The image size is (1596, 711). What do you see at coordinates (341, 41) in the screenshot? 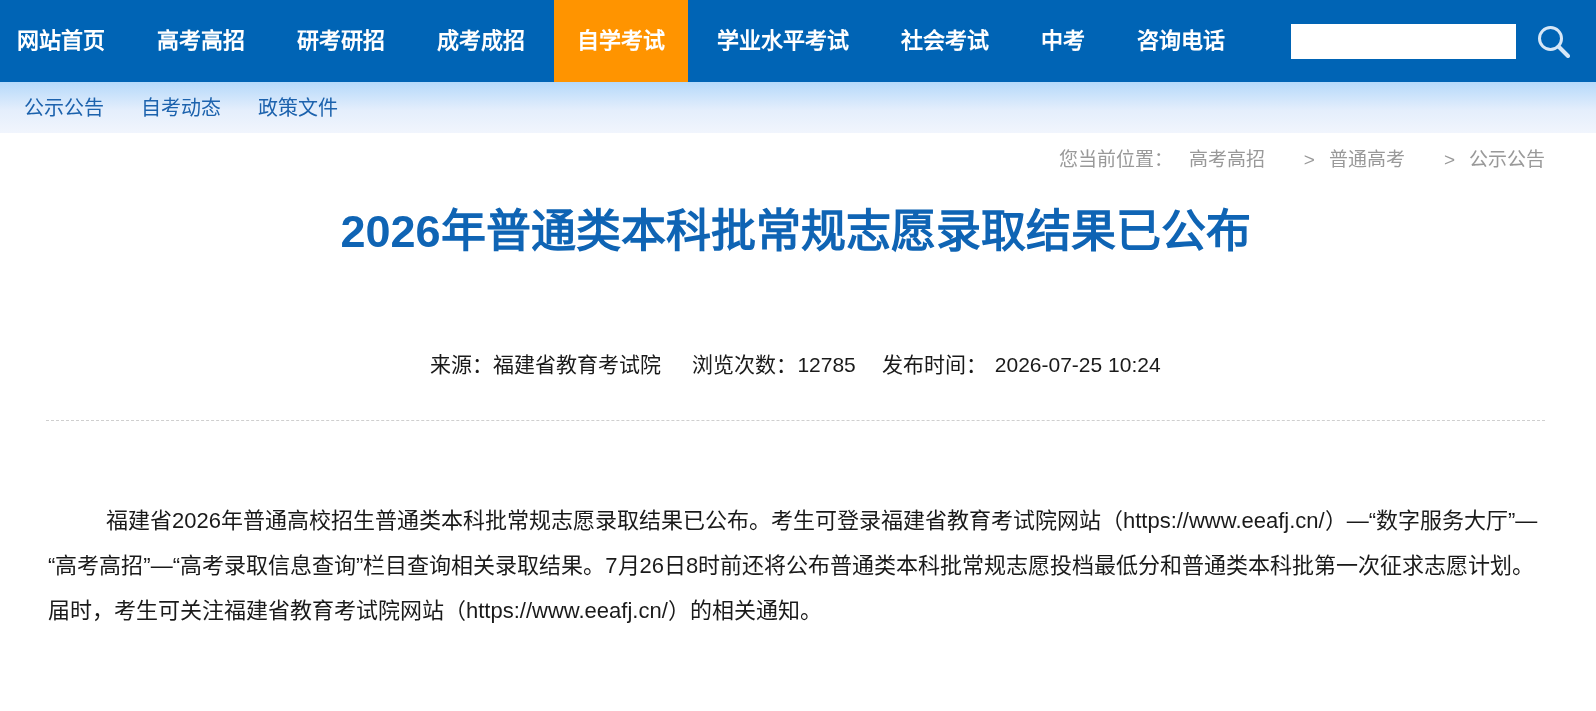
I see `nav-link: 研考研招` at bounding box center [341, 41].